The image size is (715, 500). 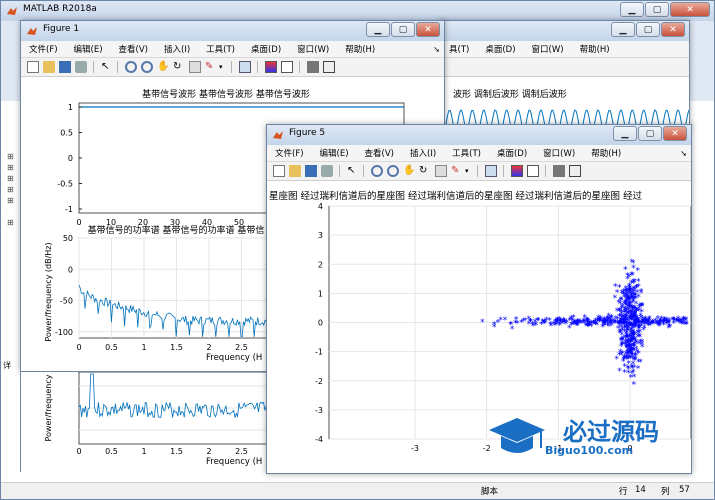 I want to click on status-line-value: 14, so click(x=640, y=490).